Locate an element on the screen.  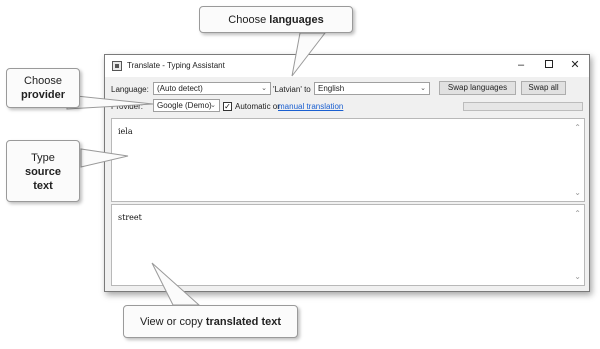
callout-provider-text: Choose is located at coordinates (43, 81).